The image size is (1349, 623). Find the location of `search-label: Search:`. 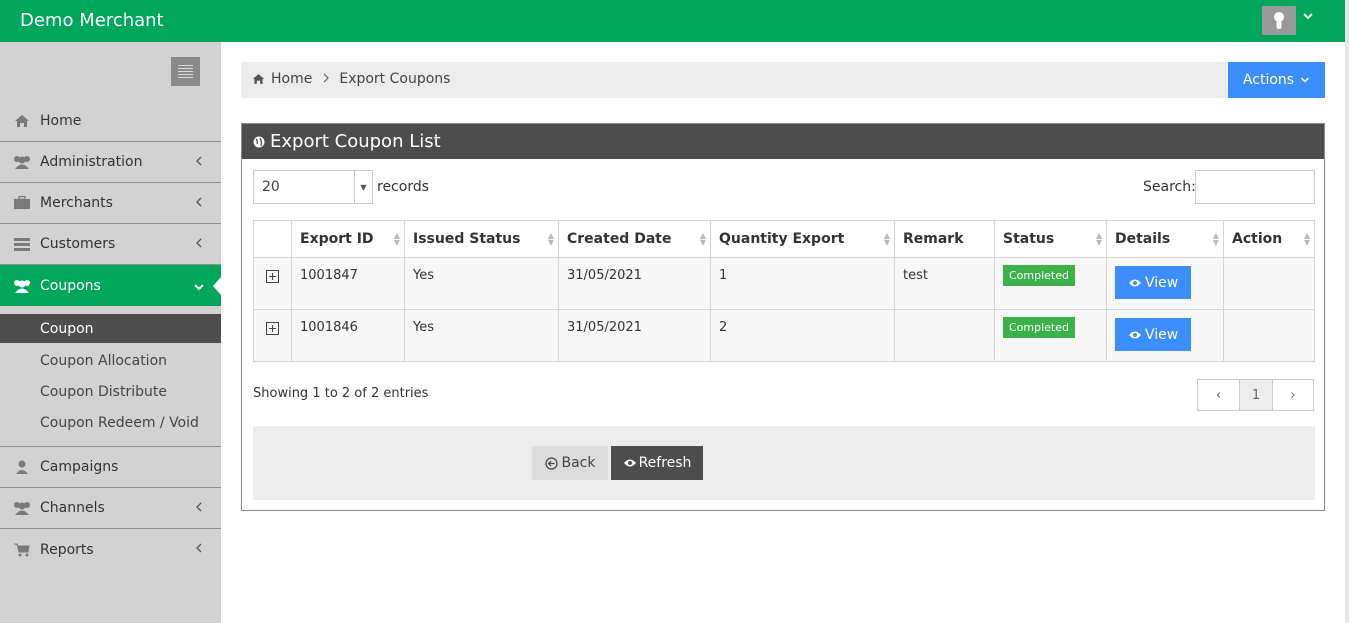

search-label: Search: is located at coordinates (1169, 187).